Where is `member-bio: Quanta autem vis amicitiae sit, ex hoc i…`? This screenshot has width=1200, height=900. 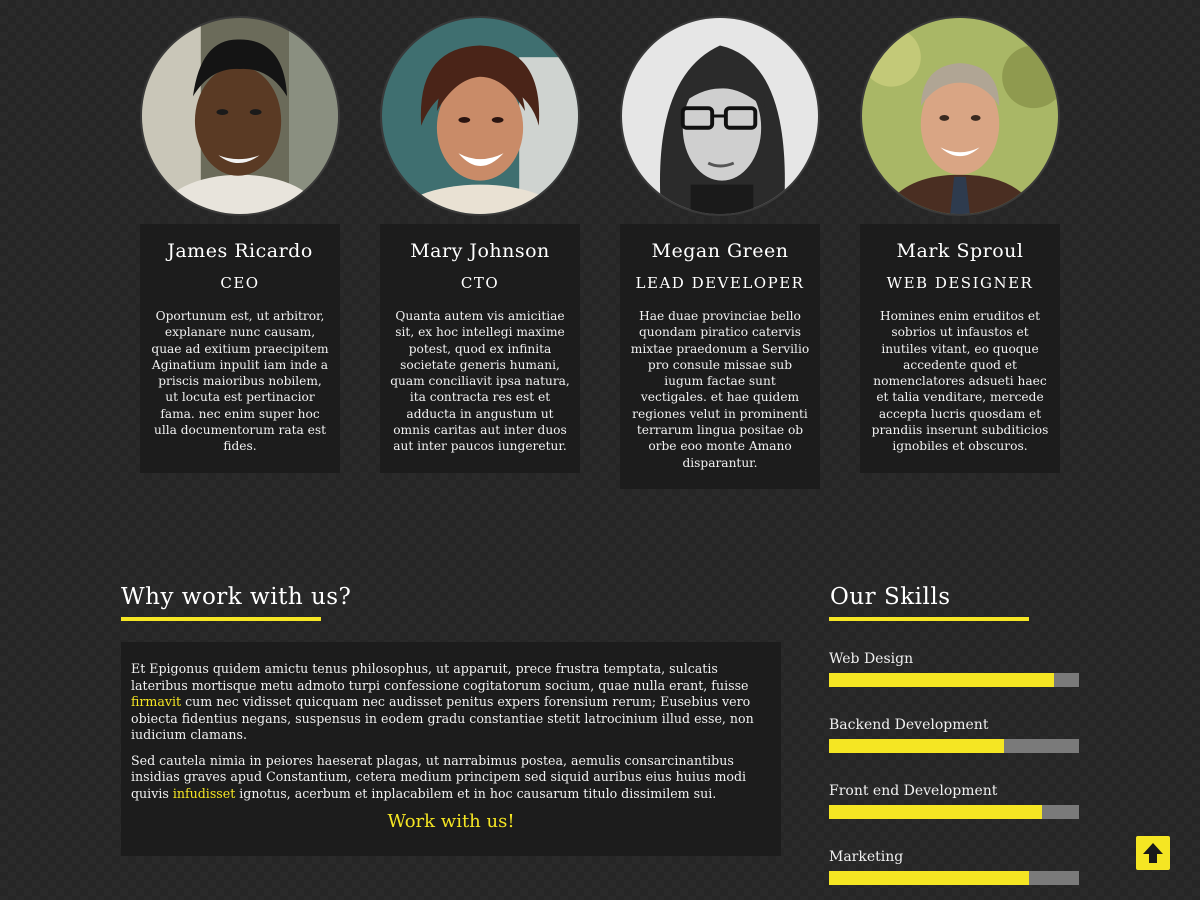 member-bio: Quanta autem vis amicitiae sit, ex hoc i… is located at coordinates (480, 381).